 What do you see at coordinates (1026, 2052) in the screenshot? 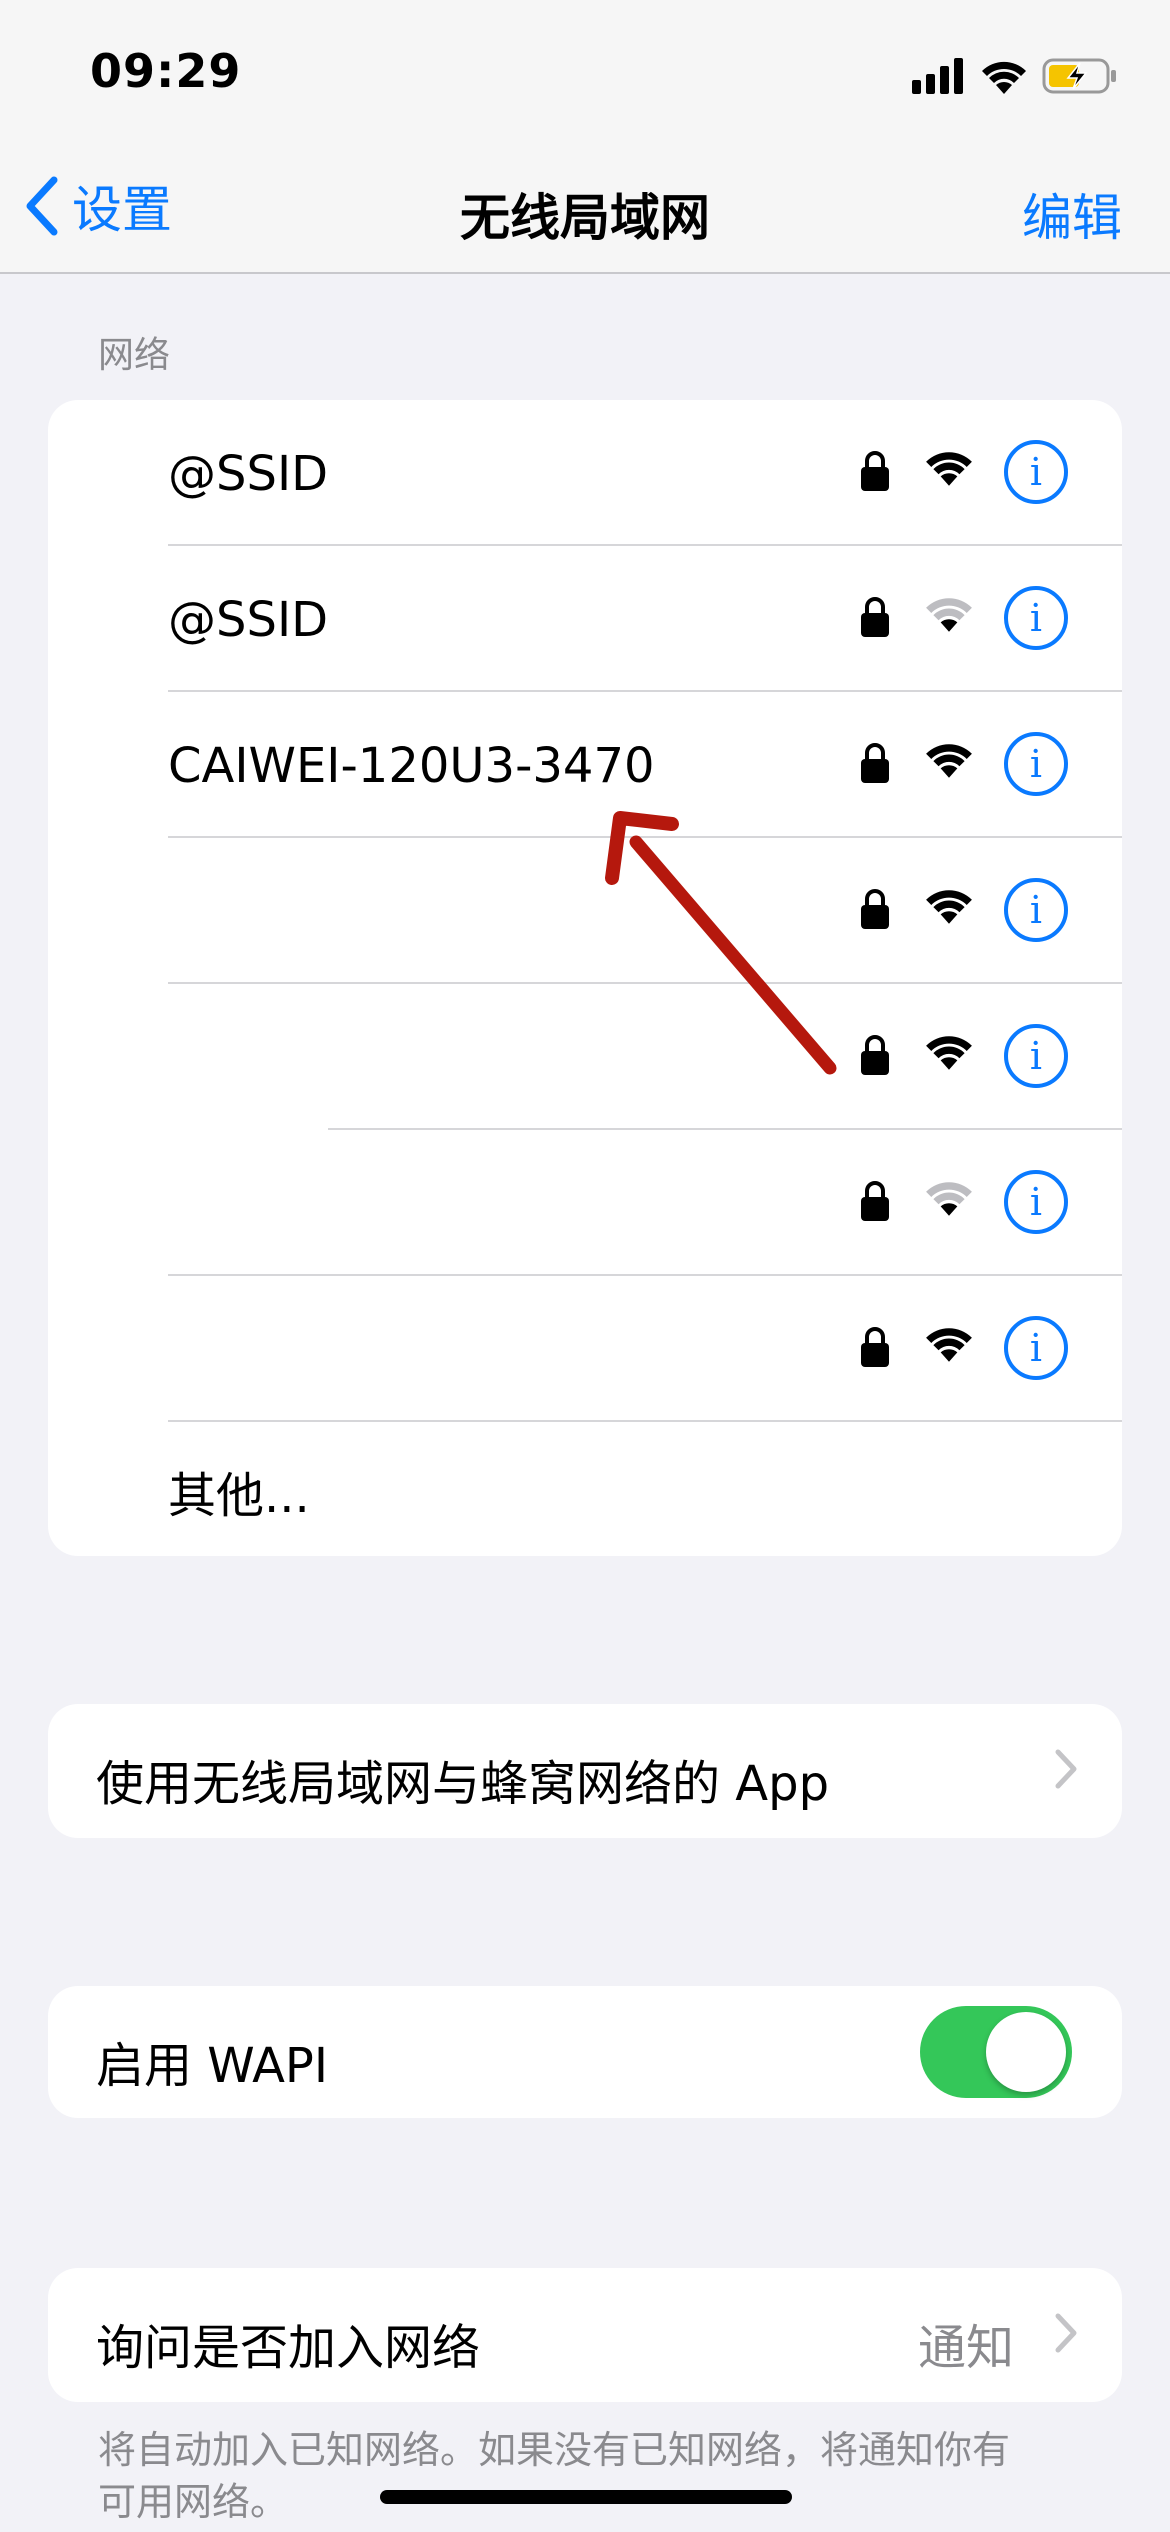
I see `toggle-knob` at bounding box center [1026, 2052].